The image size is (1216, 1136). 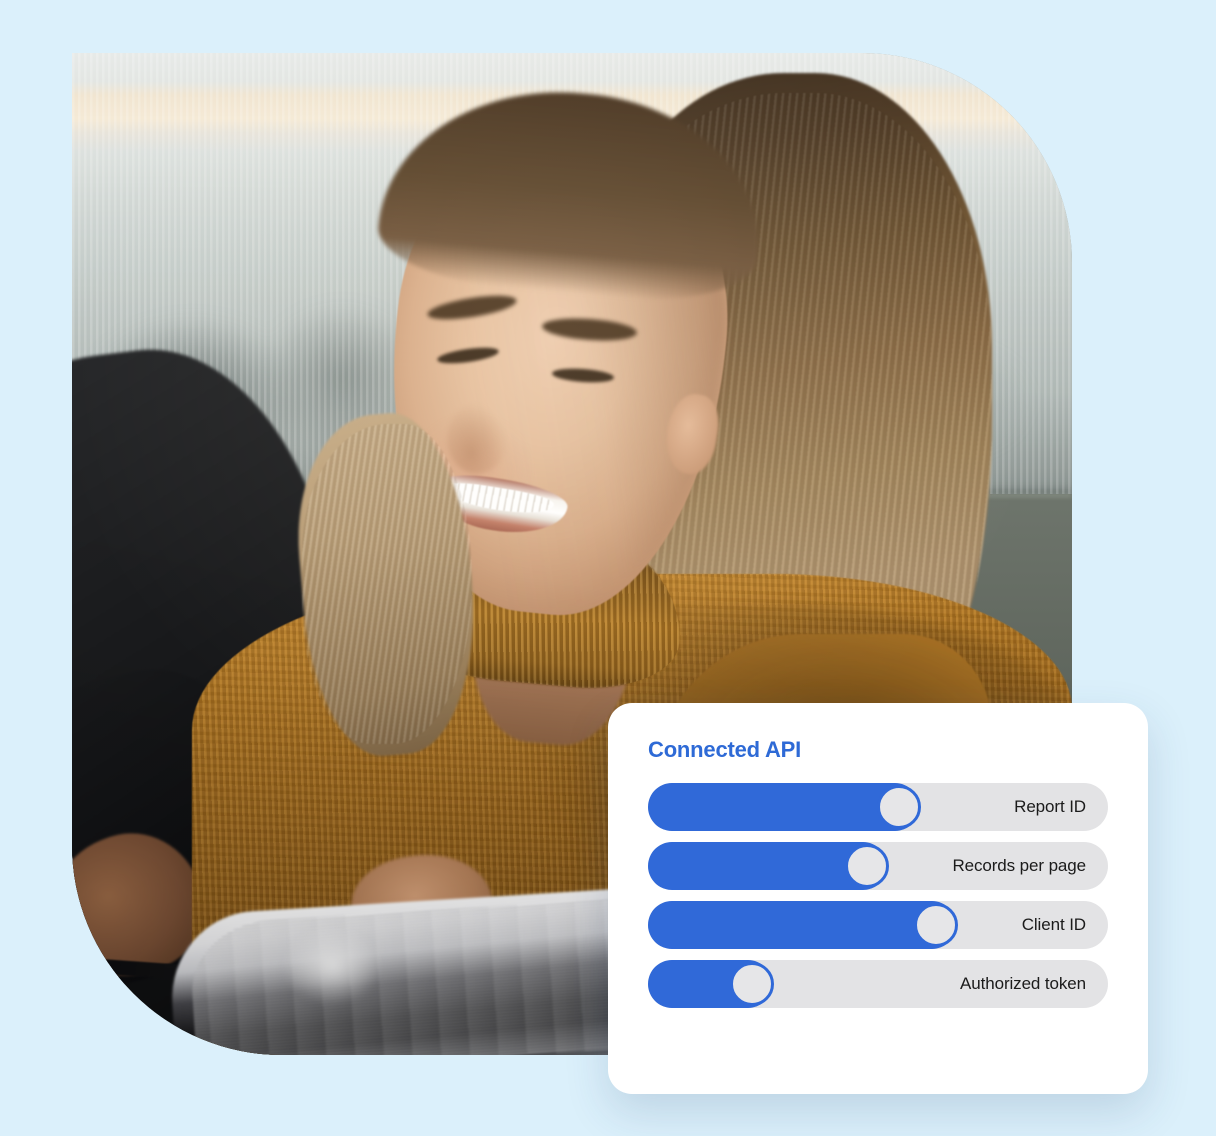 What do you see at coordinates (1019, 865) in the screenshot?
I see `slider-label: Records per page` at bounding box center [1019, 865].